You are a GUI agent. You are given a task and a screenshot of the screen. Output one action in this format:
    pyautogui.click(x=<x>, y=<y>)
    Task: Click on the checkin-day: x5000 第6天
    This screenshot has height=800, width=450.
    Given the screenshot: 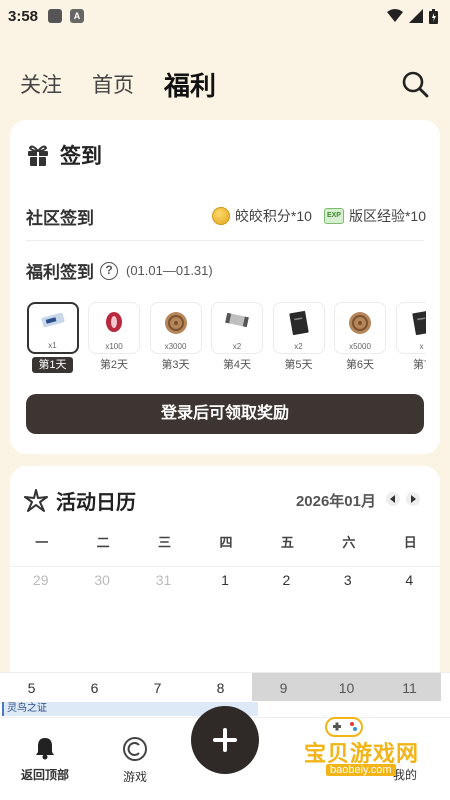 What is the action you would take?
    pyautogui.click(x=360, y=339)
    